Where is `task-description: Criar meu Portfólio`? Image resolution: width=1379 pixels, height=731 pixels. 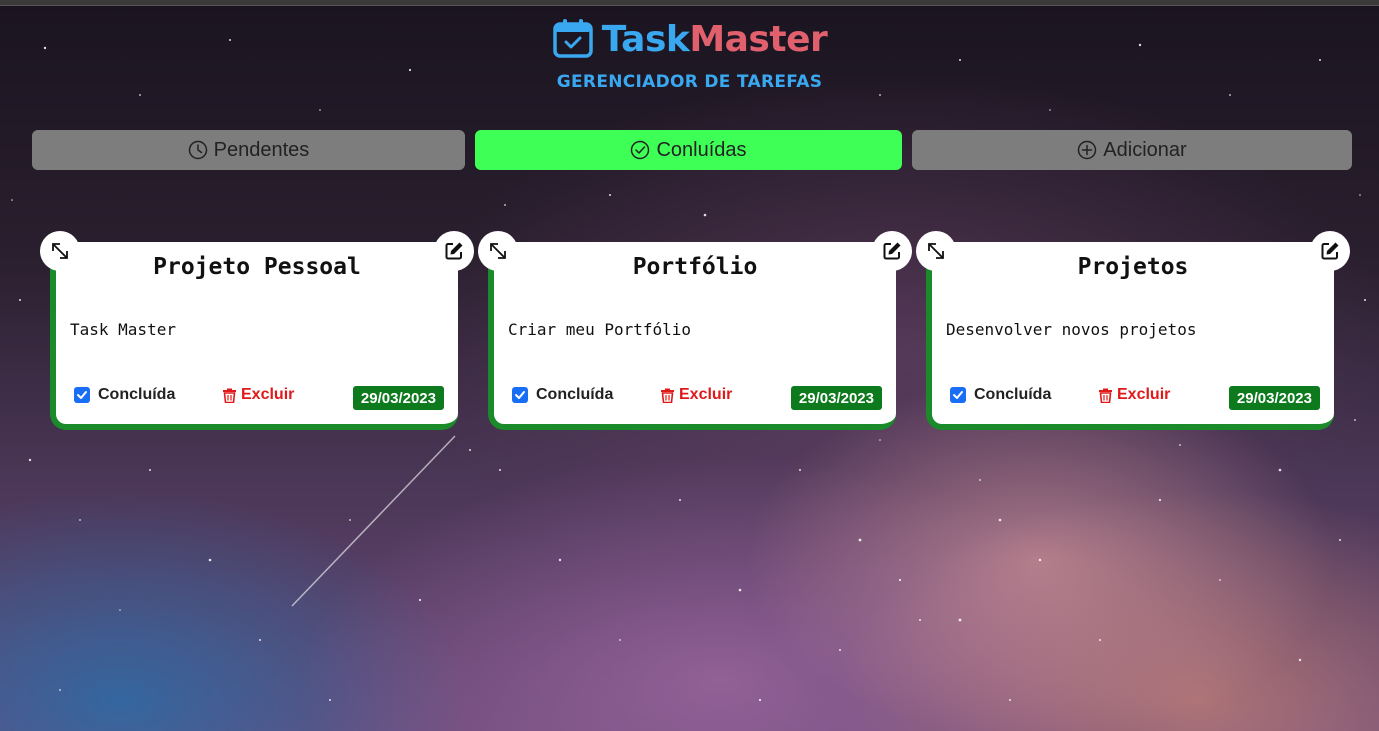 task-description: Criar meu Portfólio is located at coordinates (600, 329).